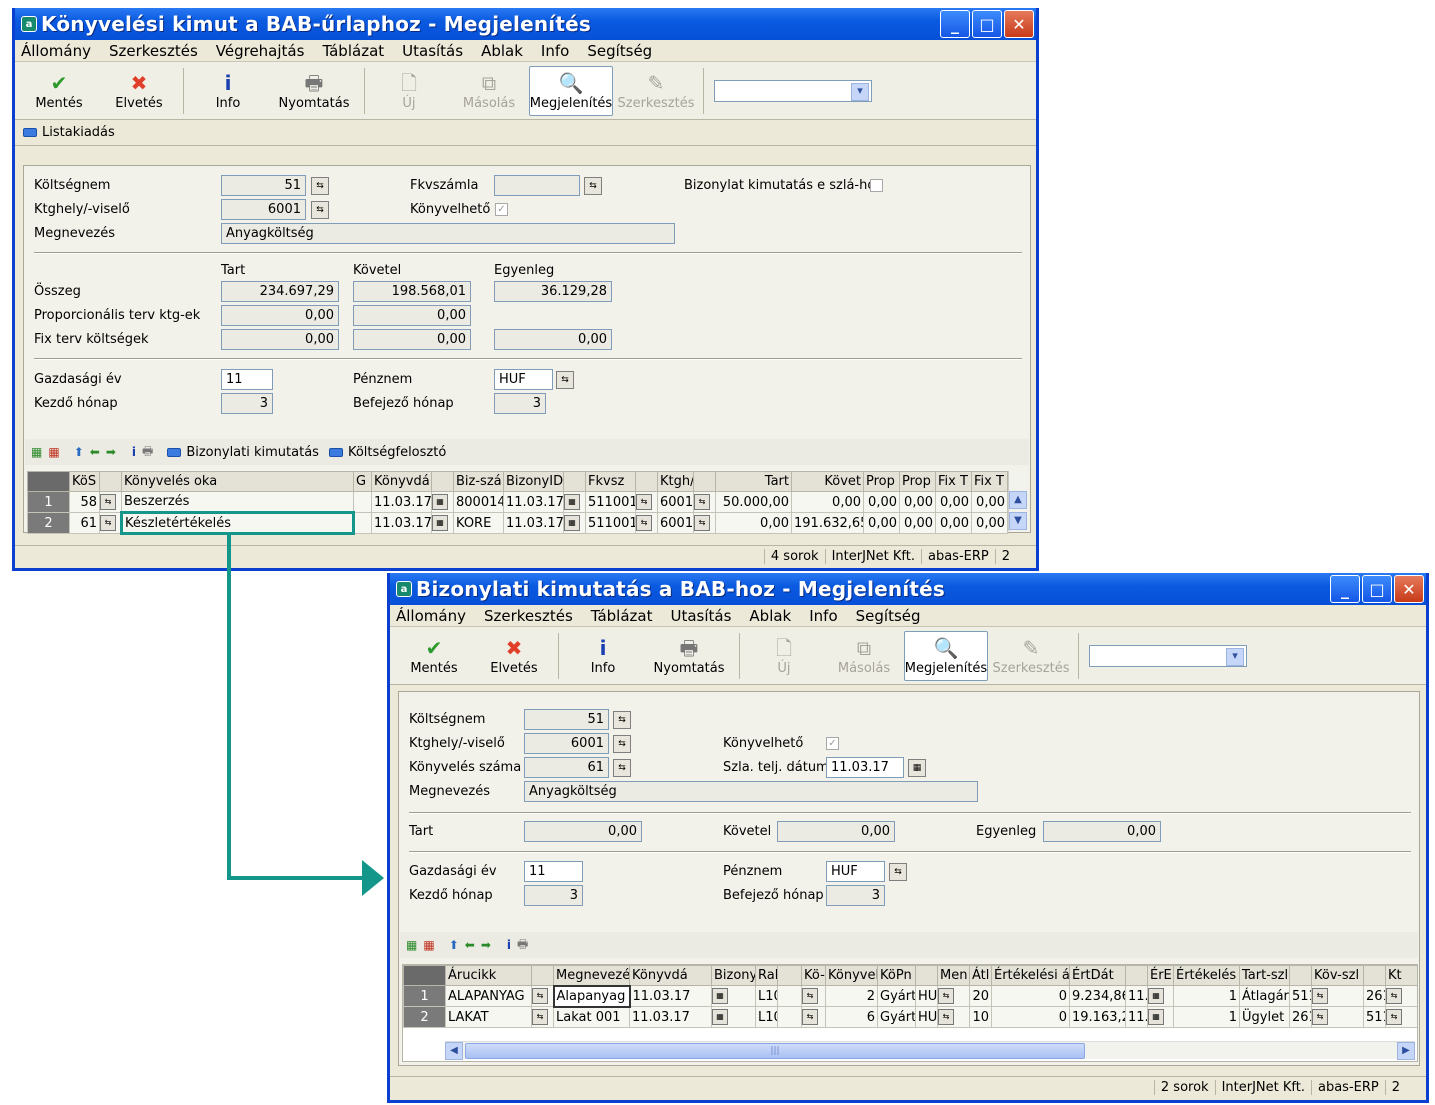  I want to click on column-header: KöPn, so click(896, 975).